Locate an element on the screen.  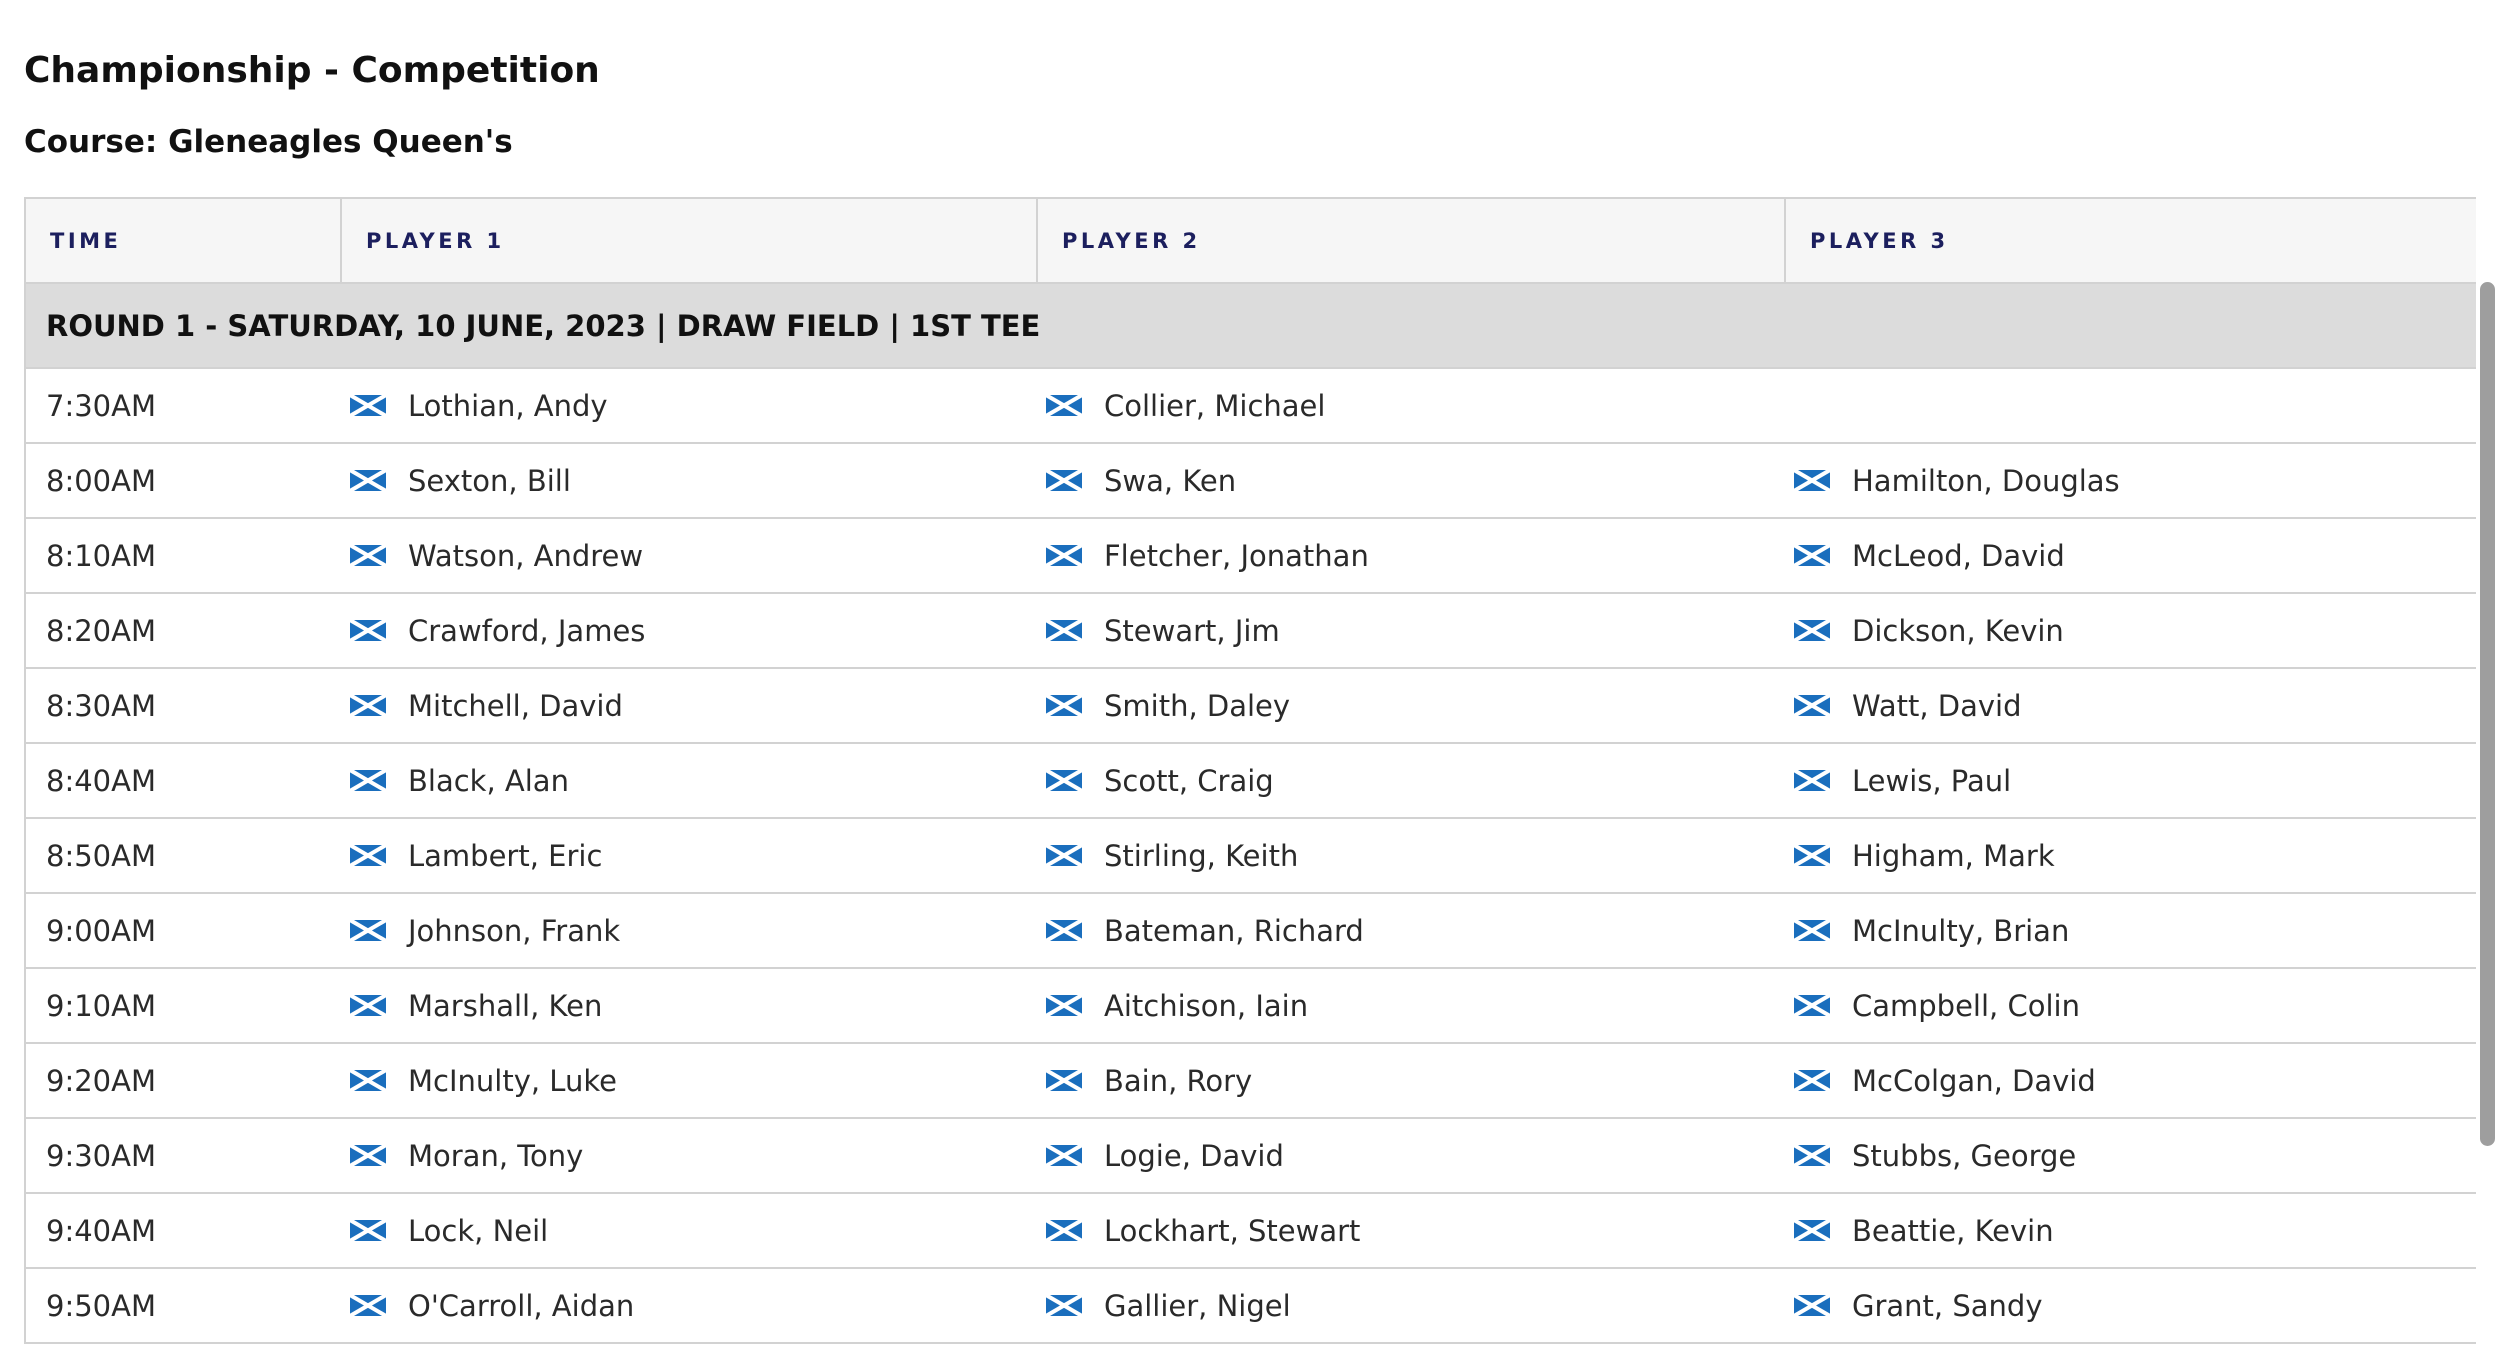
player-3-cell: McColgan, David is located at coordinates (2130, 1081).